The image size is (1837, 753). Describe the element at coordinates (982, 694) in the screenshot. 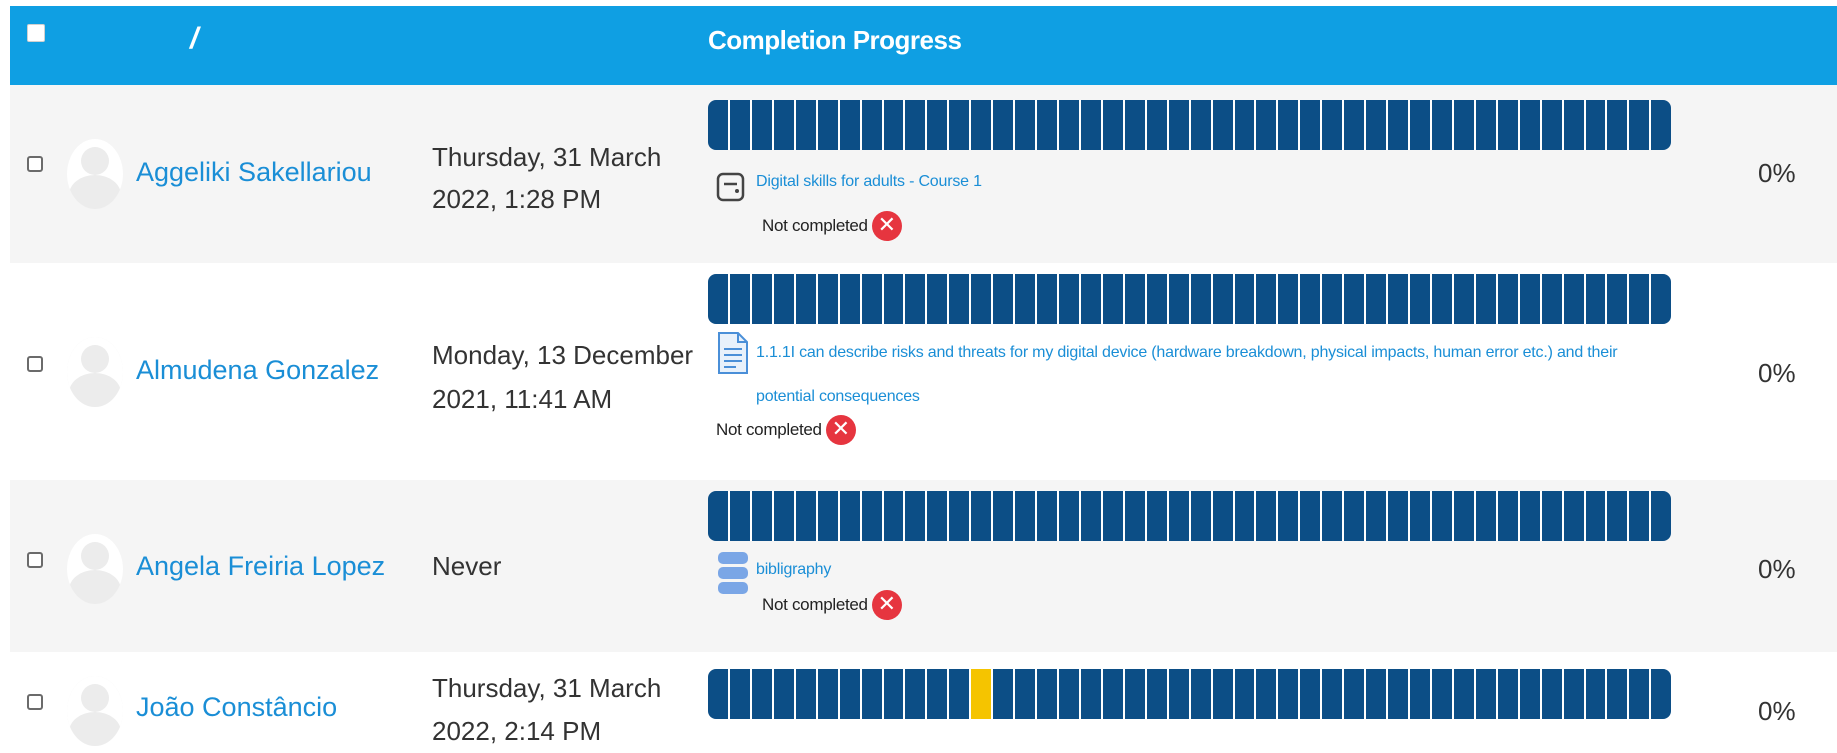

I see `progress-segment-current` at that location.